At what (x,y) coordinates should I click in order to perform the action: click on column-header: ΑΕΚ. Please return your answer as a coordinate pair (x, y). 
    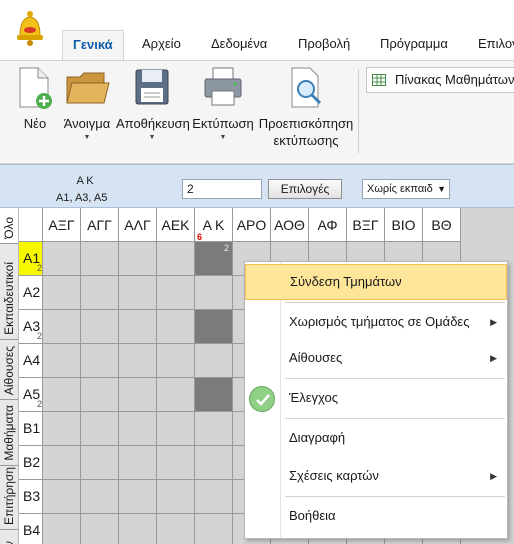
    Looking at the image, I should click on (176, 225).